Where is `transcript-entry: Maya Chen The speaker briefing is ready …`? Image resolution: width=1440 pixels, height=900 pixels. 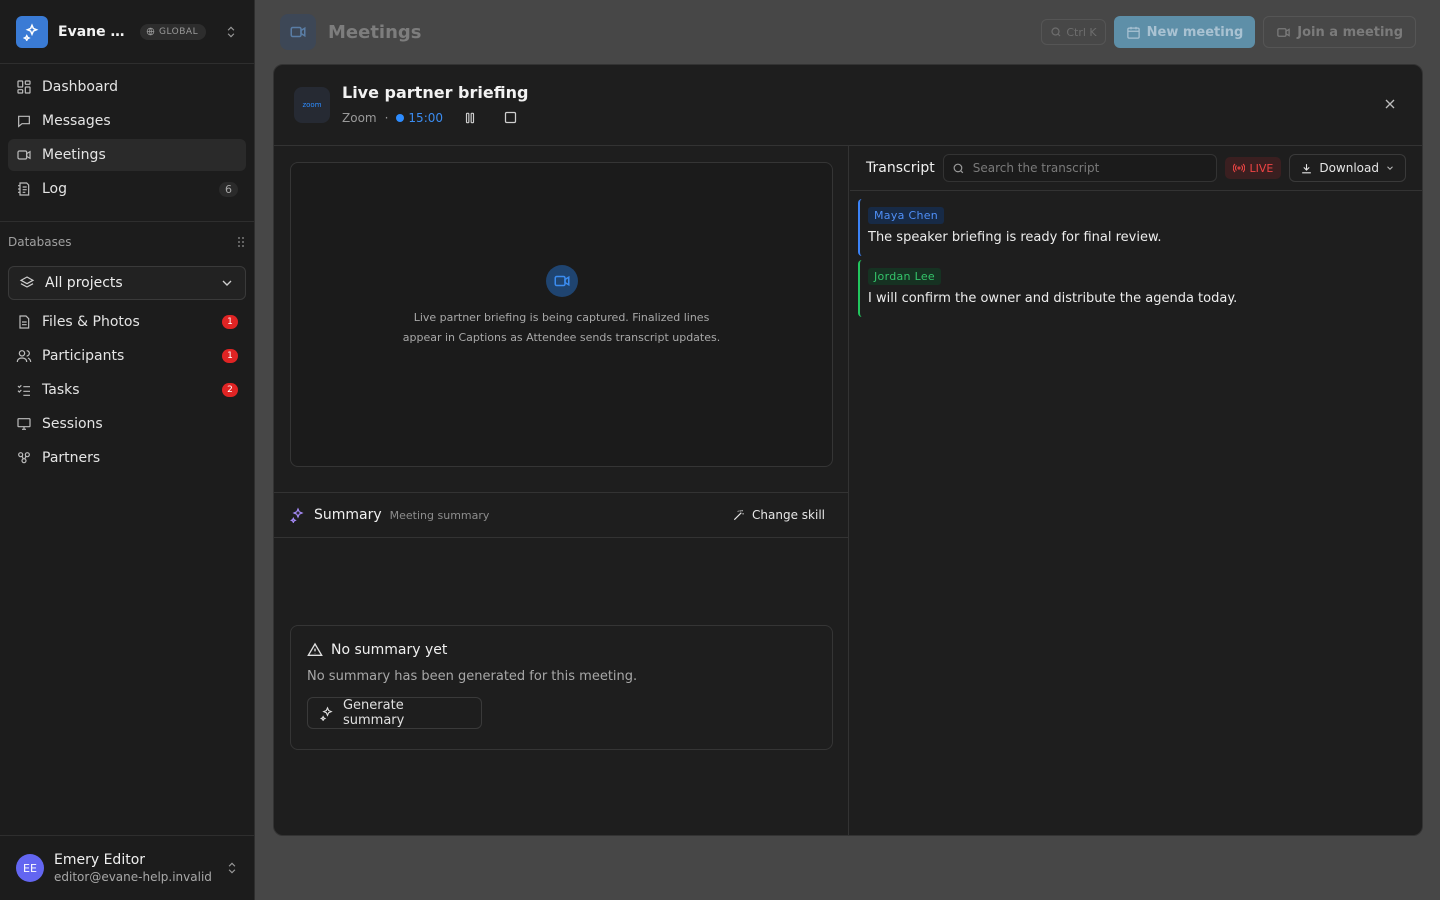 transcript-entry: Maya Chen The speaker briefing is ready … is located at coordinates (1136, 227).